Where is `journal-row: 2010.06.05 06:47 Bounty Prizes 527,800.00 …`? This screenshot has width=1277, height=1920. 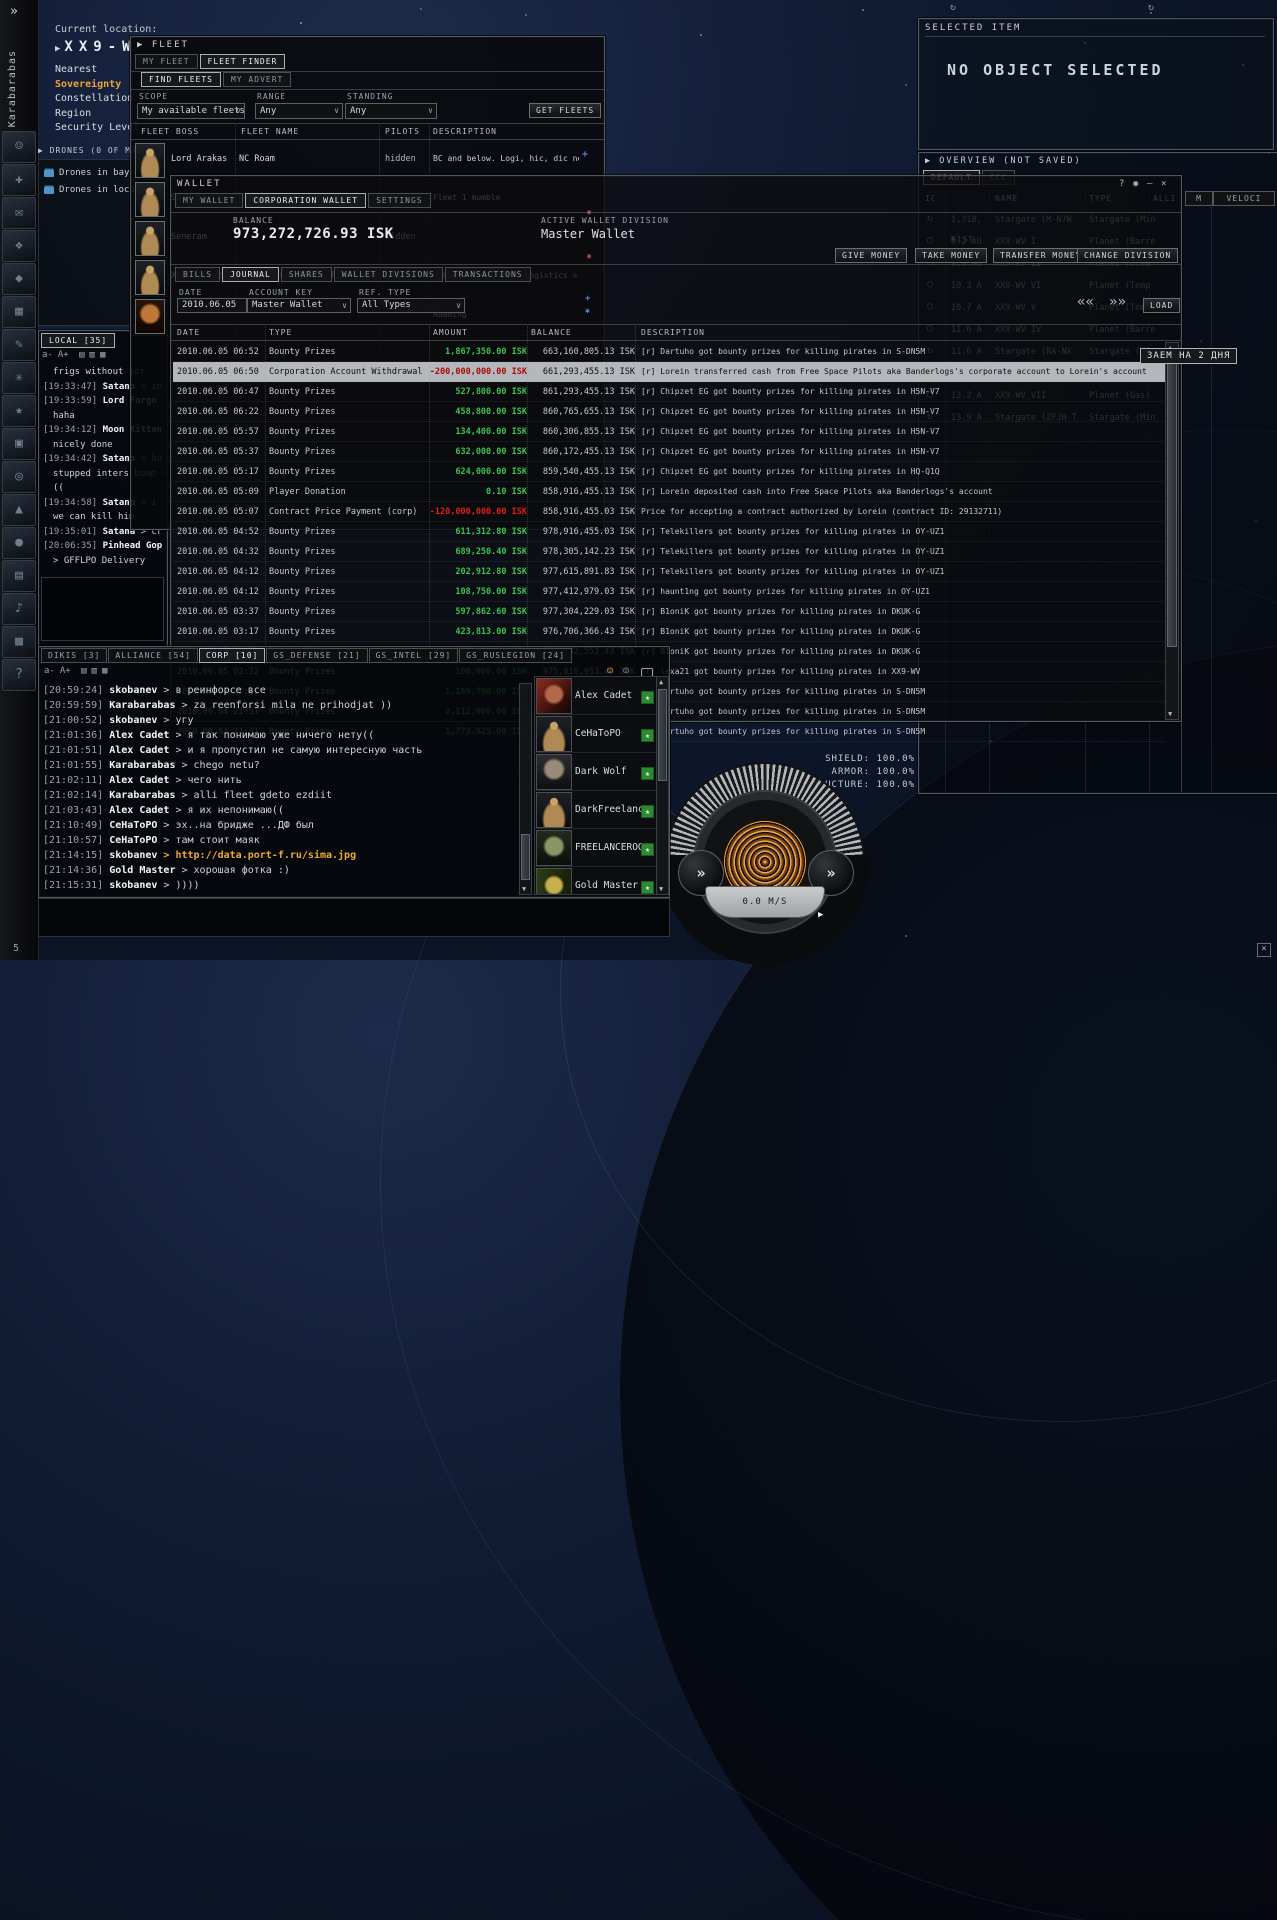 journal-row: 2010.06.05 06:47 Bounty Prizes 527,800.00 … is located at coordinates (669, 392).